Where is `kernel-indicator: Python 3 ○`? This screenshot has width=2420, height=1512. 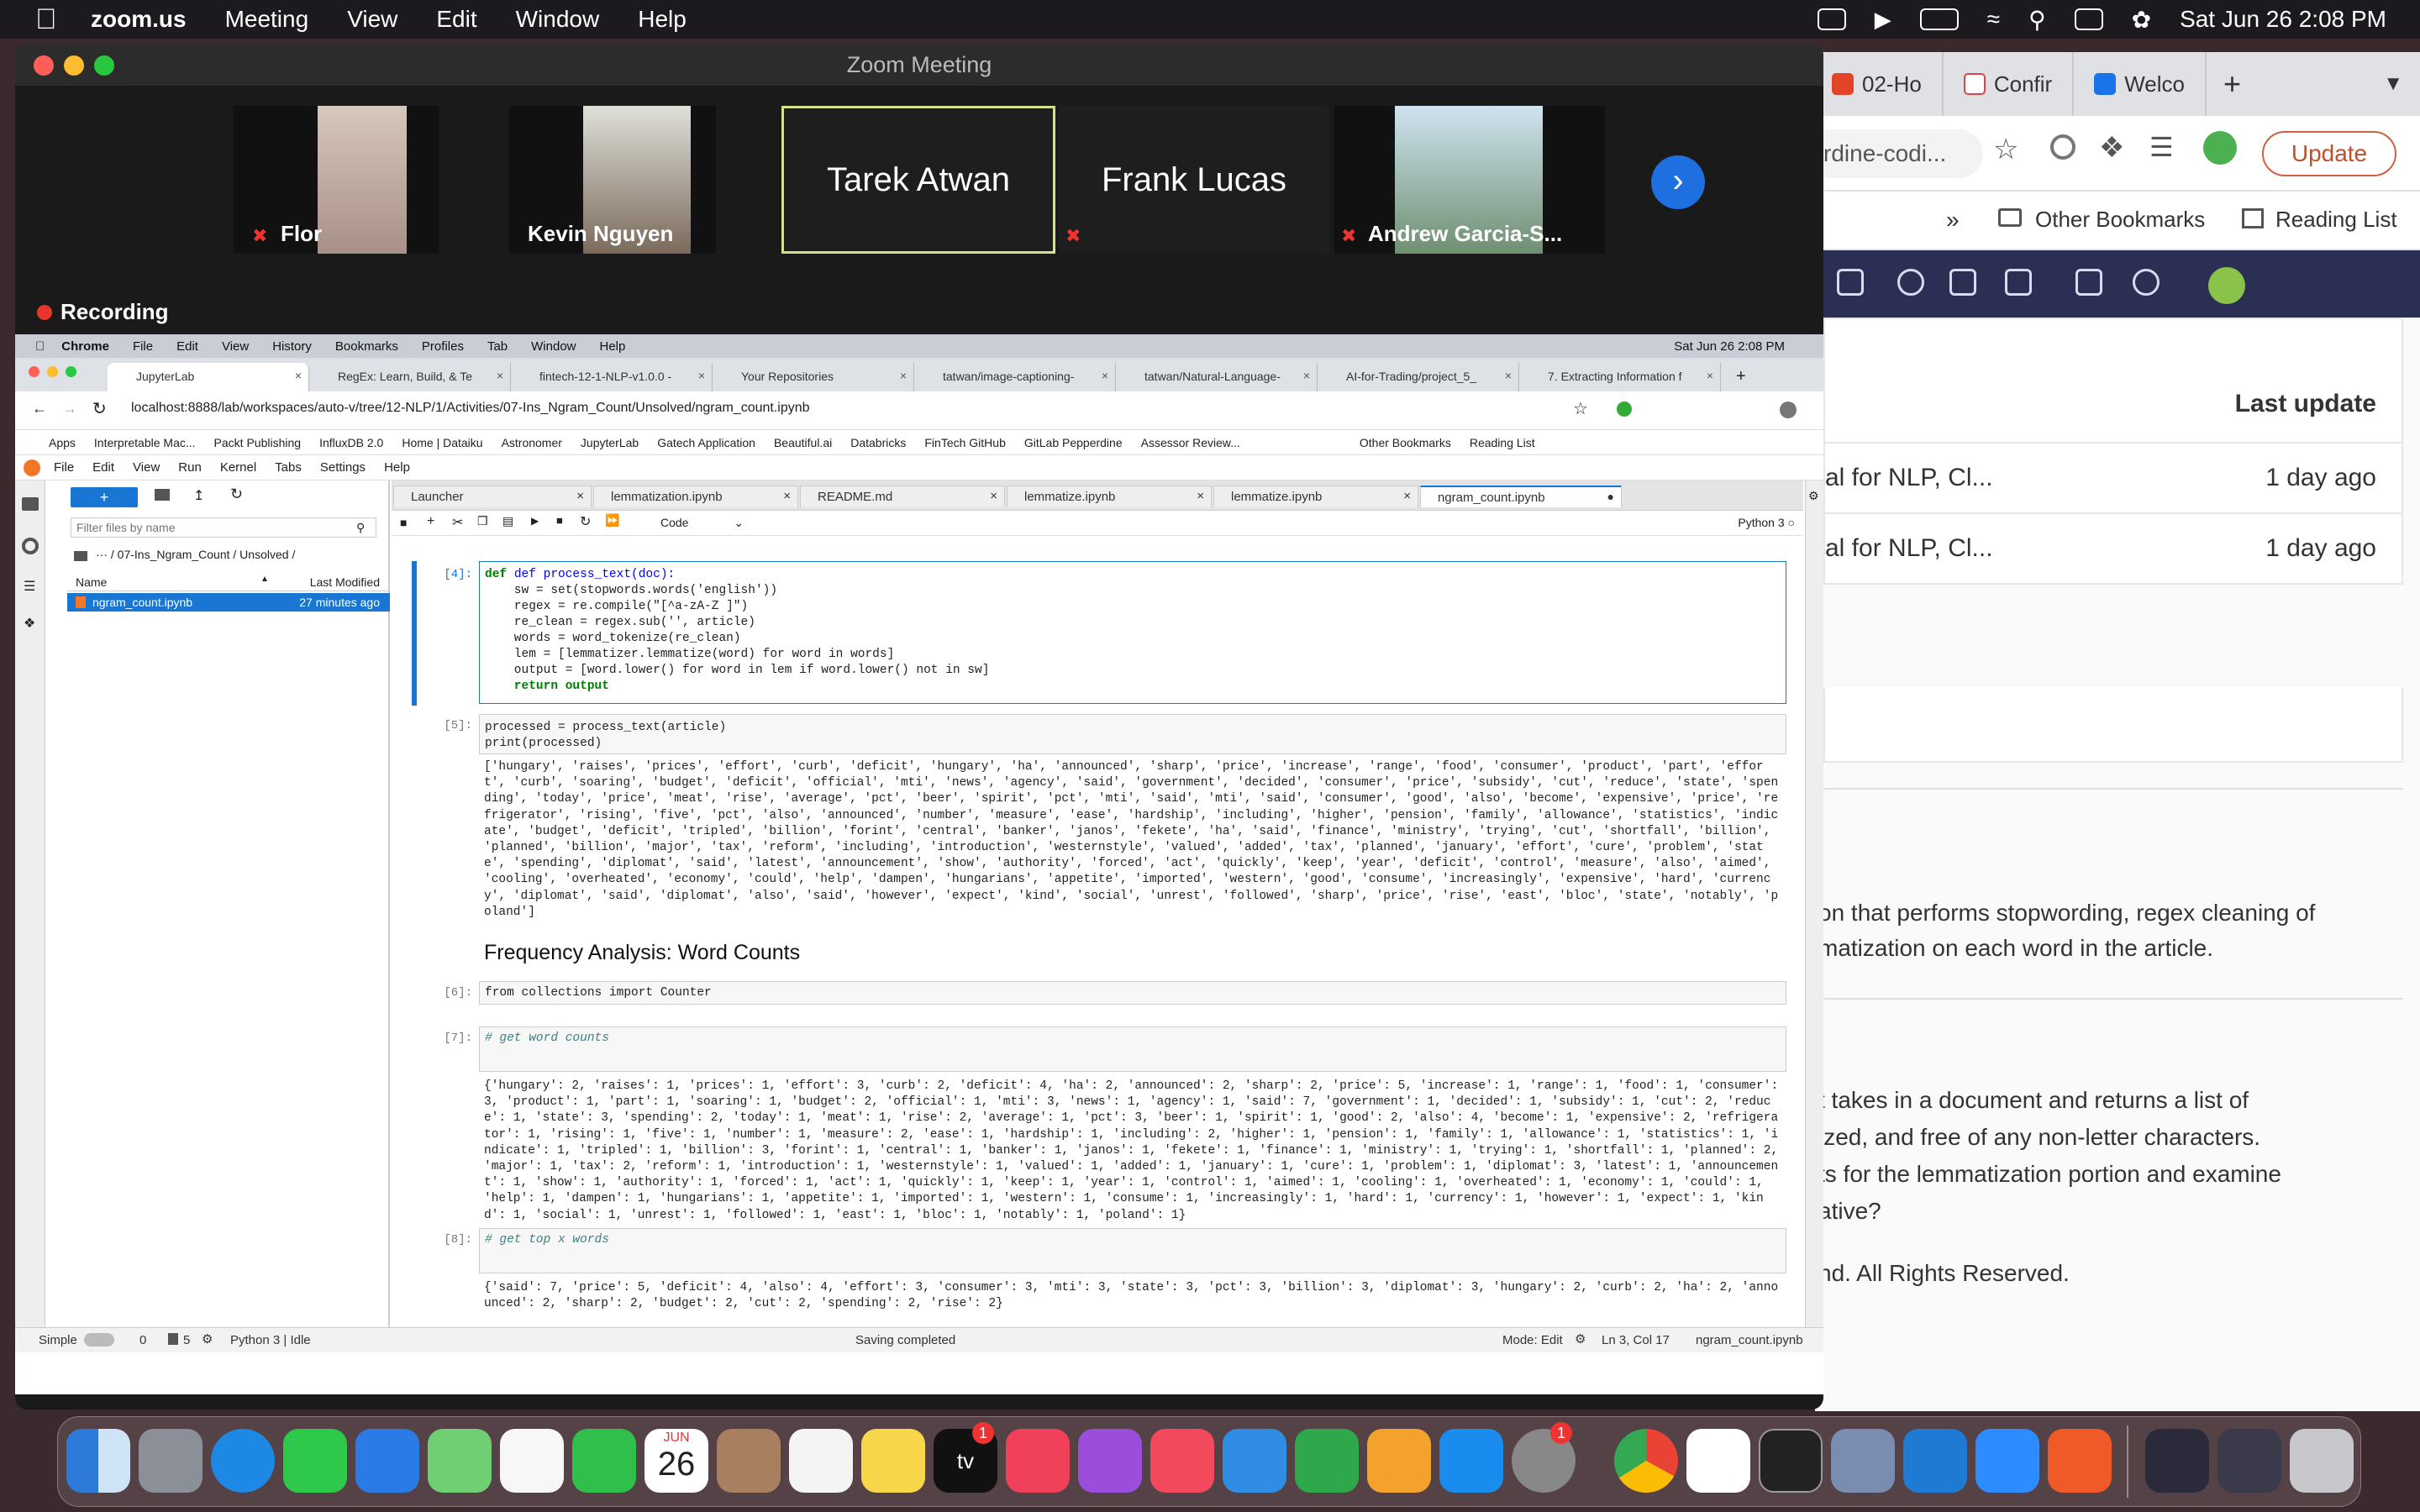
kernel-indicator: Python 3 ○ is located at coordinates (1766, 522).